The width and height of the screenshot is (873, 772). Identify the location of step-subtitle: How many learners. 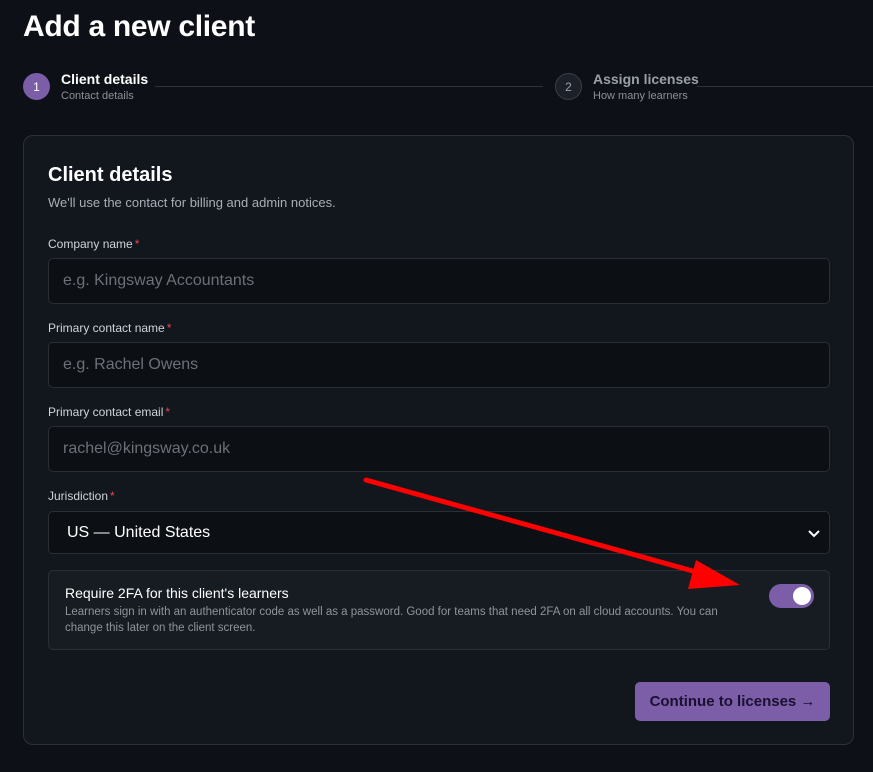
(640, 95).